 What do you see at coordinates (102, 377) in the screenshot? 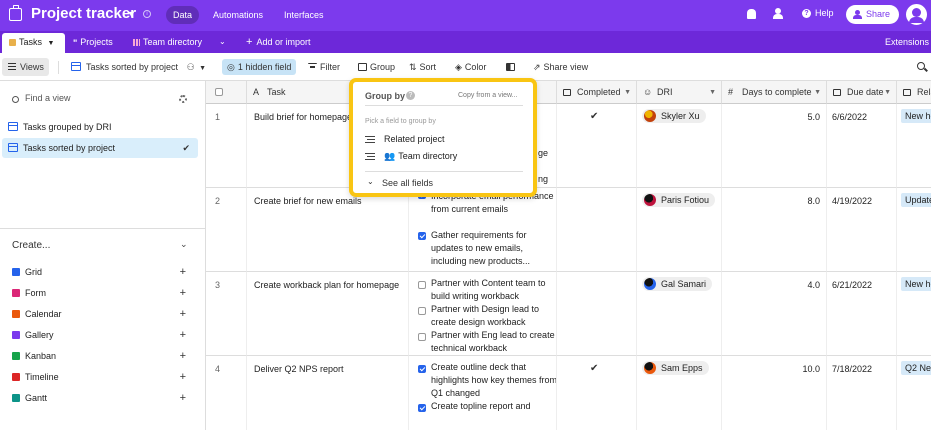
I see `create-timeline-view: Timeline +` at bounding box center [102, 377].